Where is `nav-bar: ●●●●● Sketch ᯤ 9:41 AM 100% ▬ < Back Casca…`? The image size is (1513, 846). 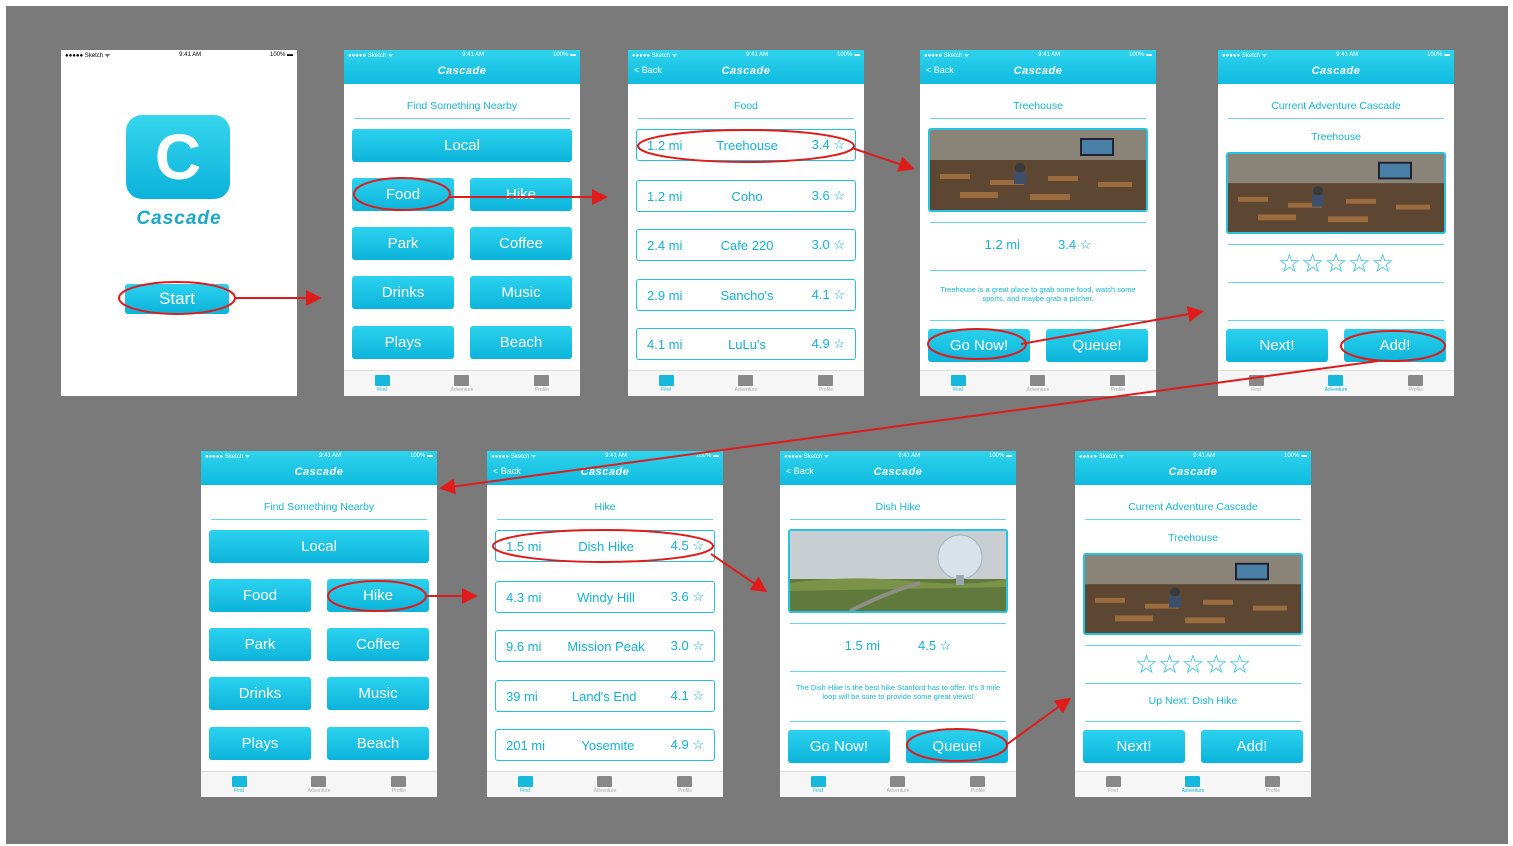 nav-bar: ●●●●● Sketch ᯤ 9:41 AM 100% ▬ < Back Casca… is located at coordinates (605, 468).